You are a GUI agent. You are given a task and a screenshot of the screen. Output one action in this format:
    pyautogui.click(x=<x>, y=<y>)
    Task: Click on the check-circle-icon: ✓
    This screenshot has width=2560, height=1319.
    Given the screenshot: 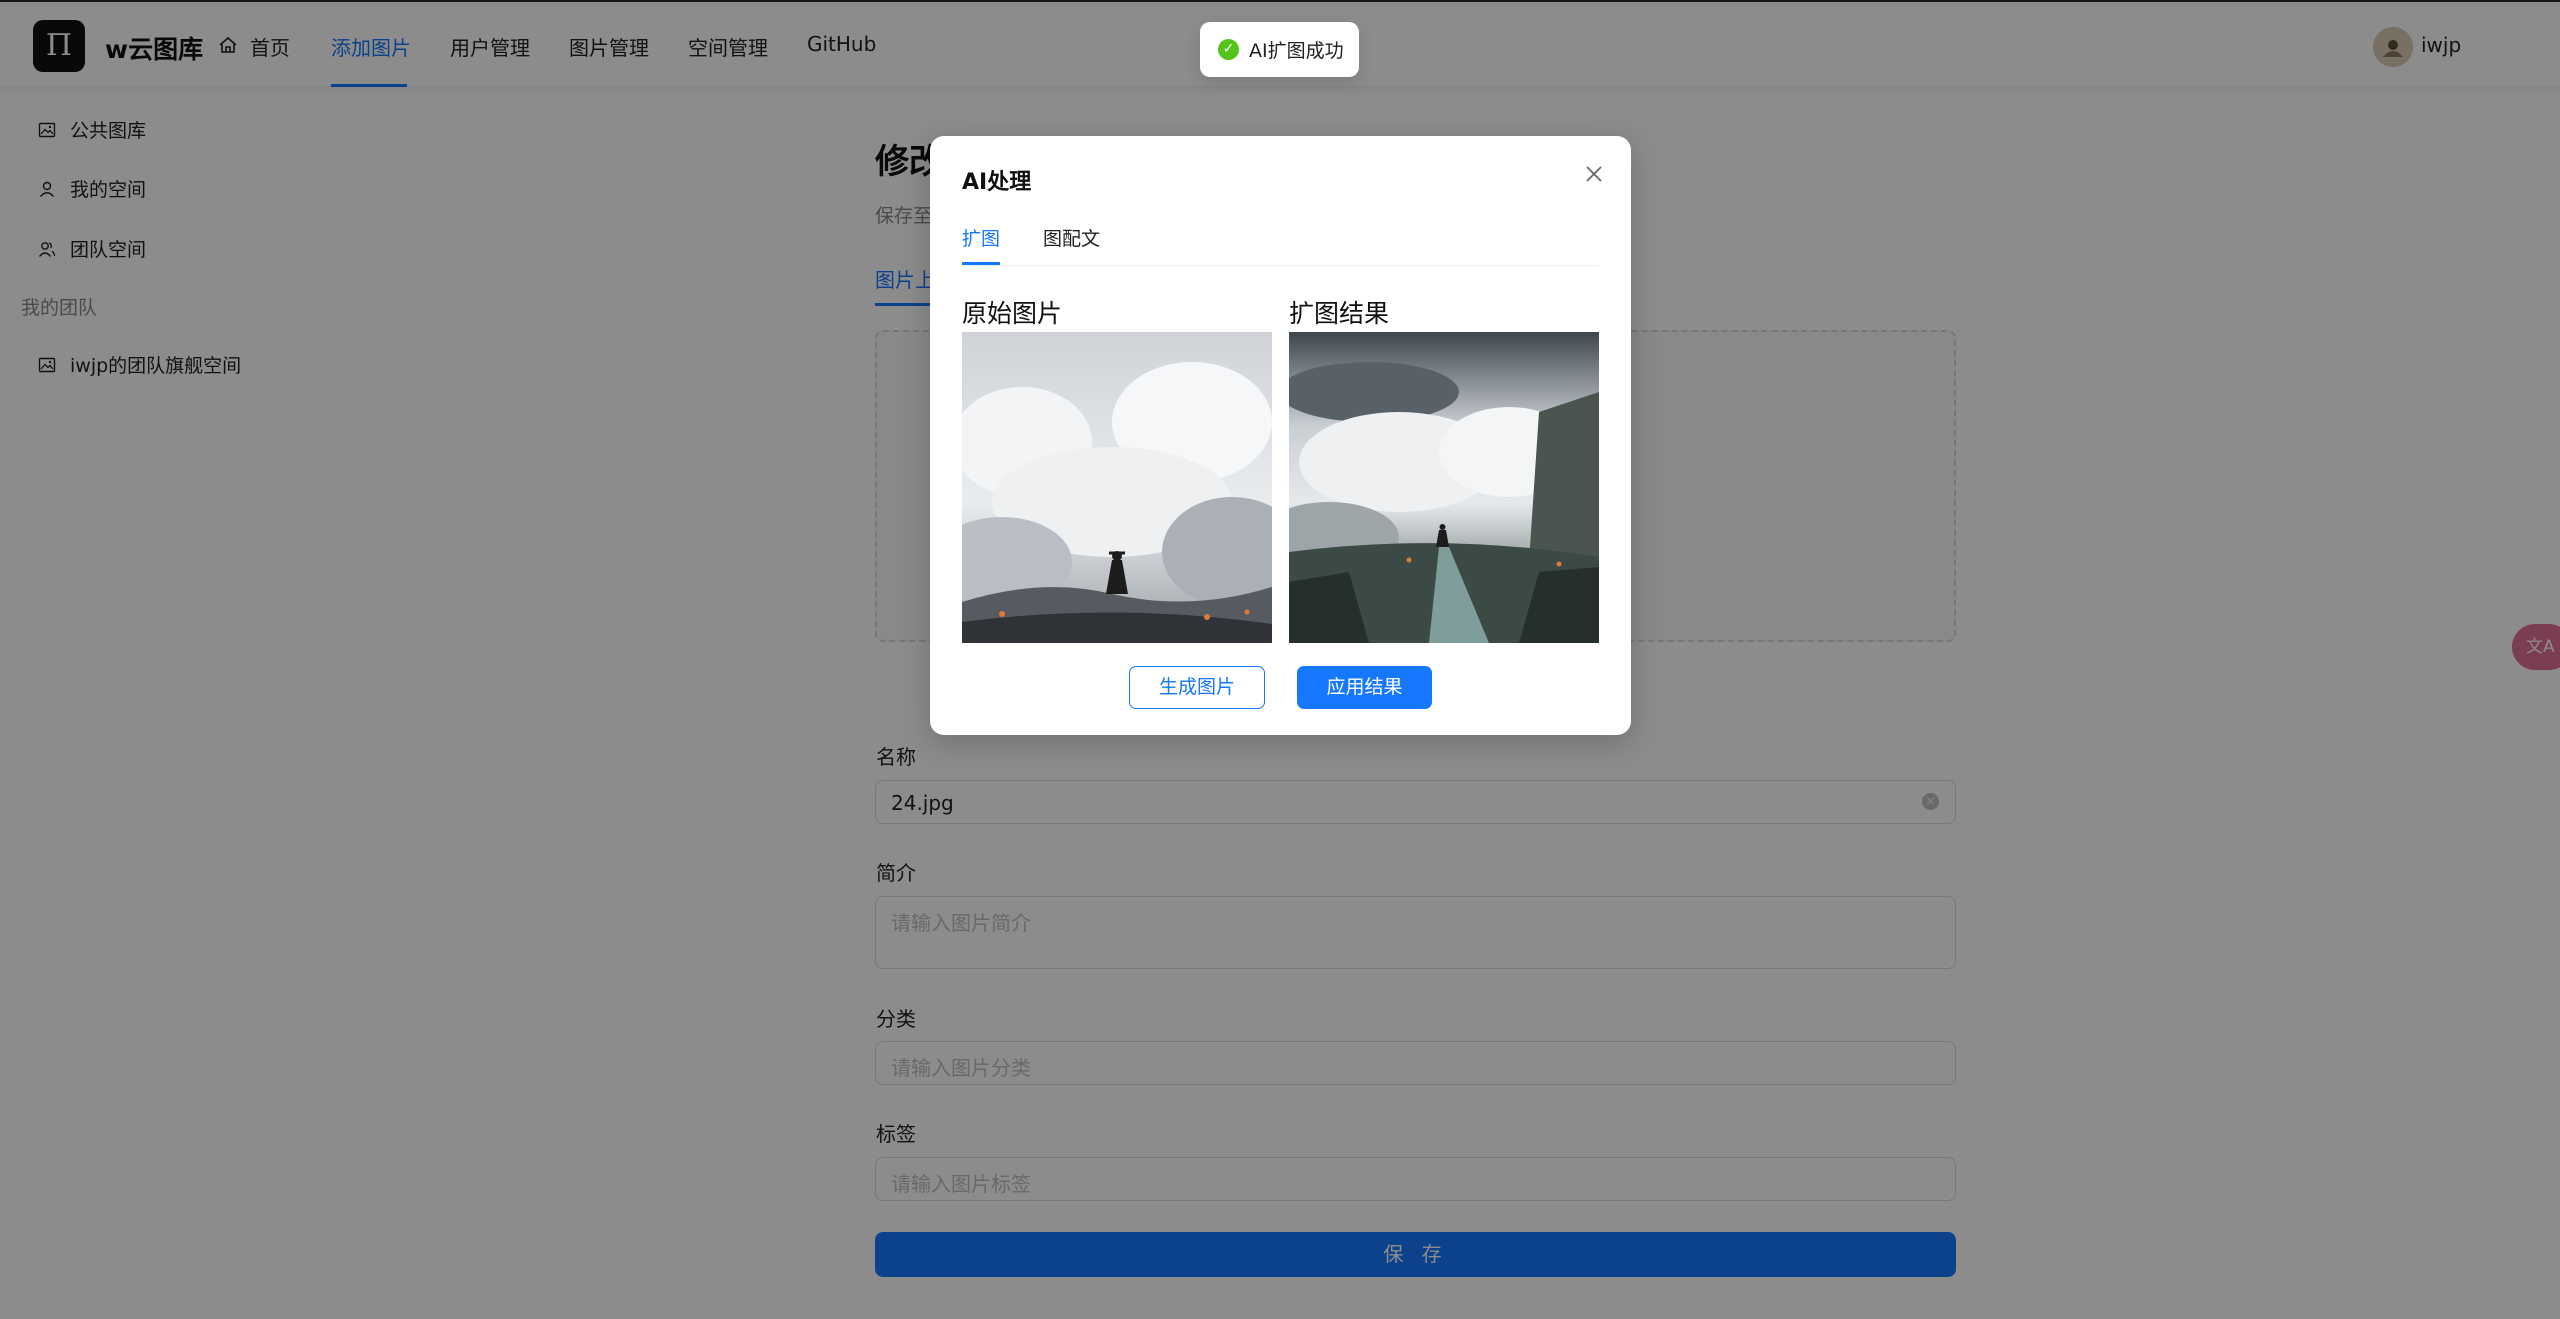 What is the action you would take?
    pyautogui.click(x=1228, y=49)
    